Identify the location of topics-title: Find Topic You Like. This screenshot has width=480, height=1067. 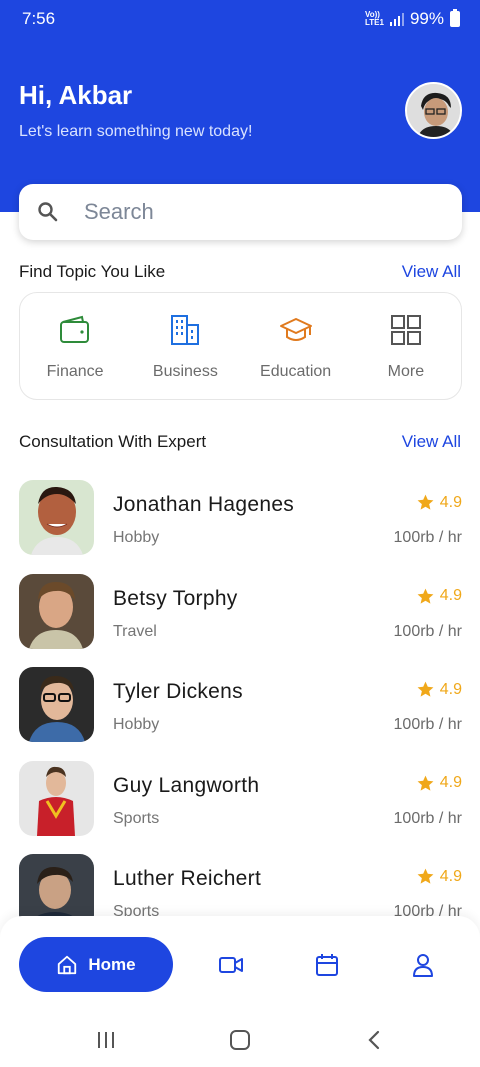
(92, 271).